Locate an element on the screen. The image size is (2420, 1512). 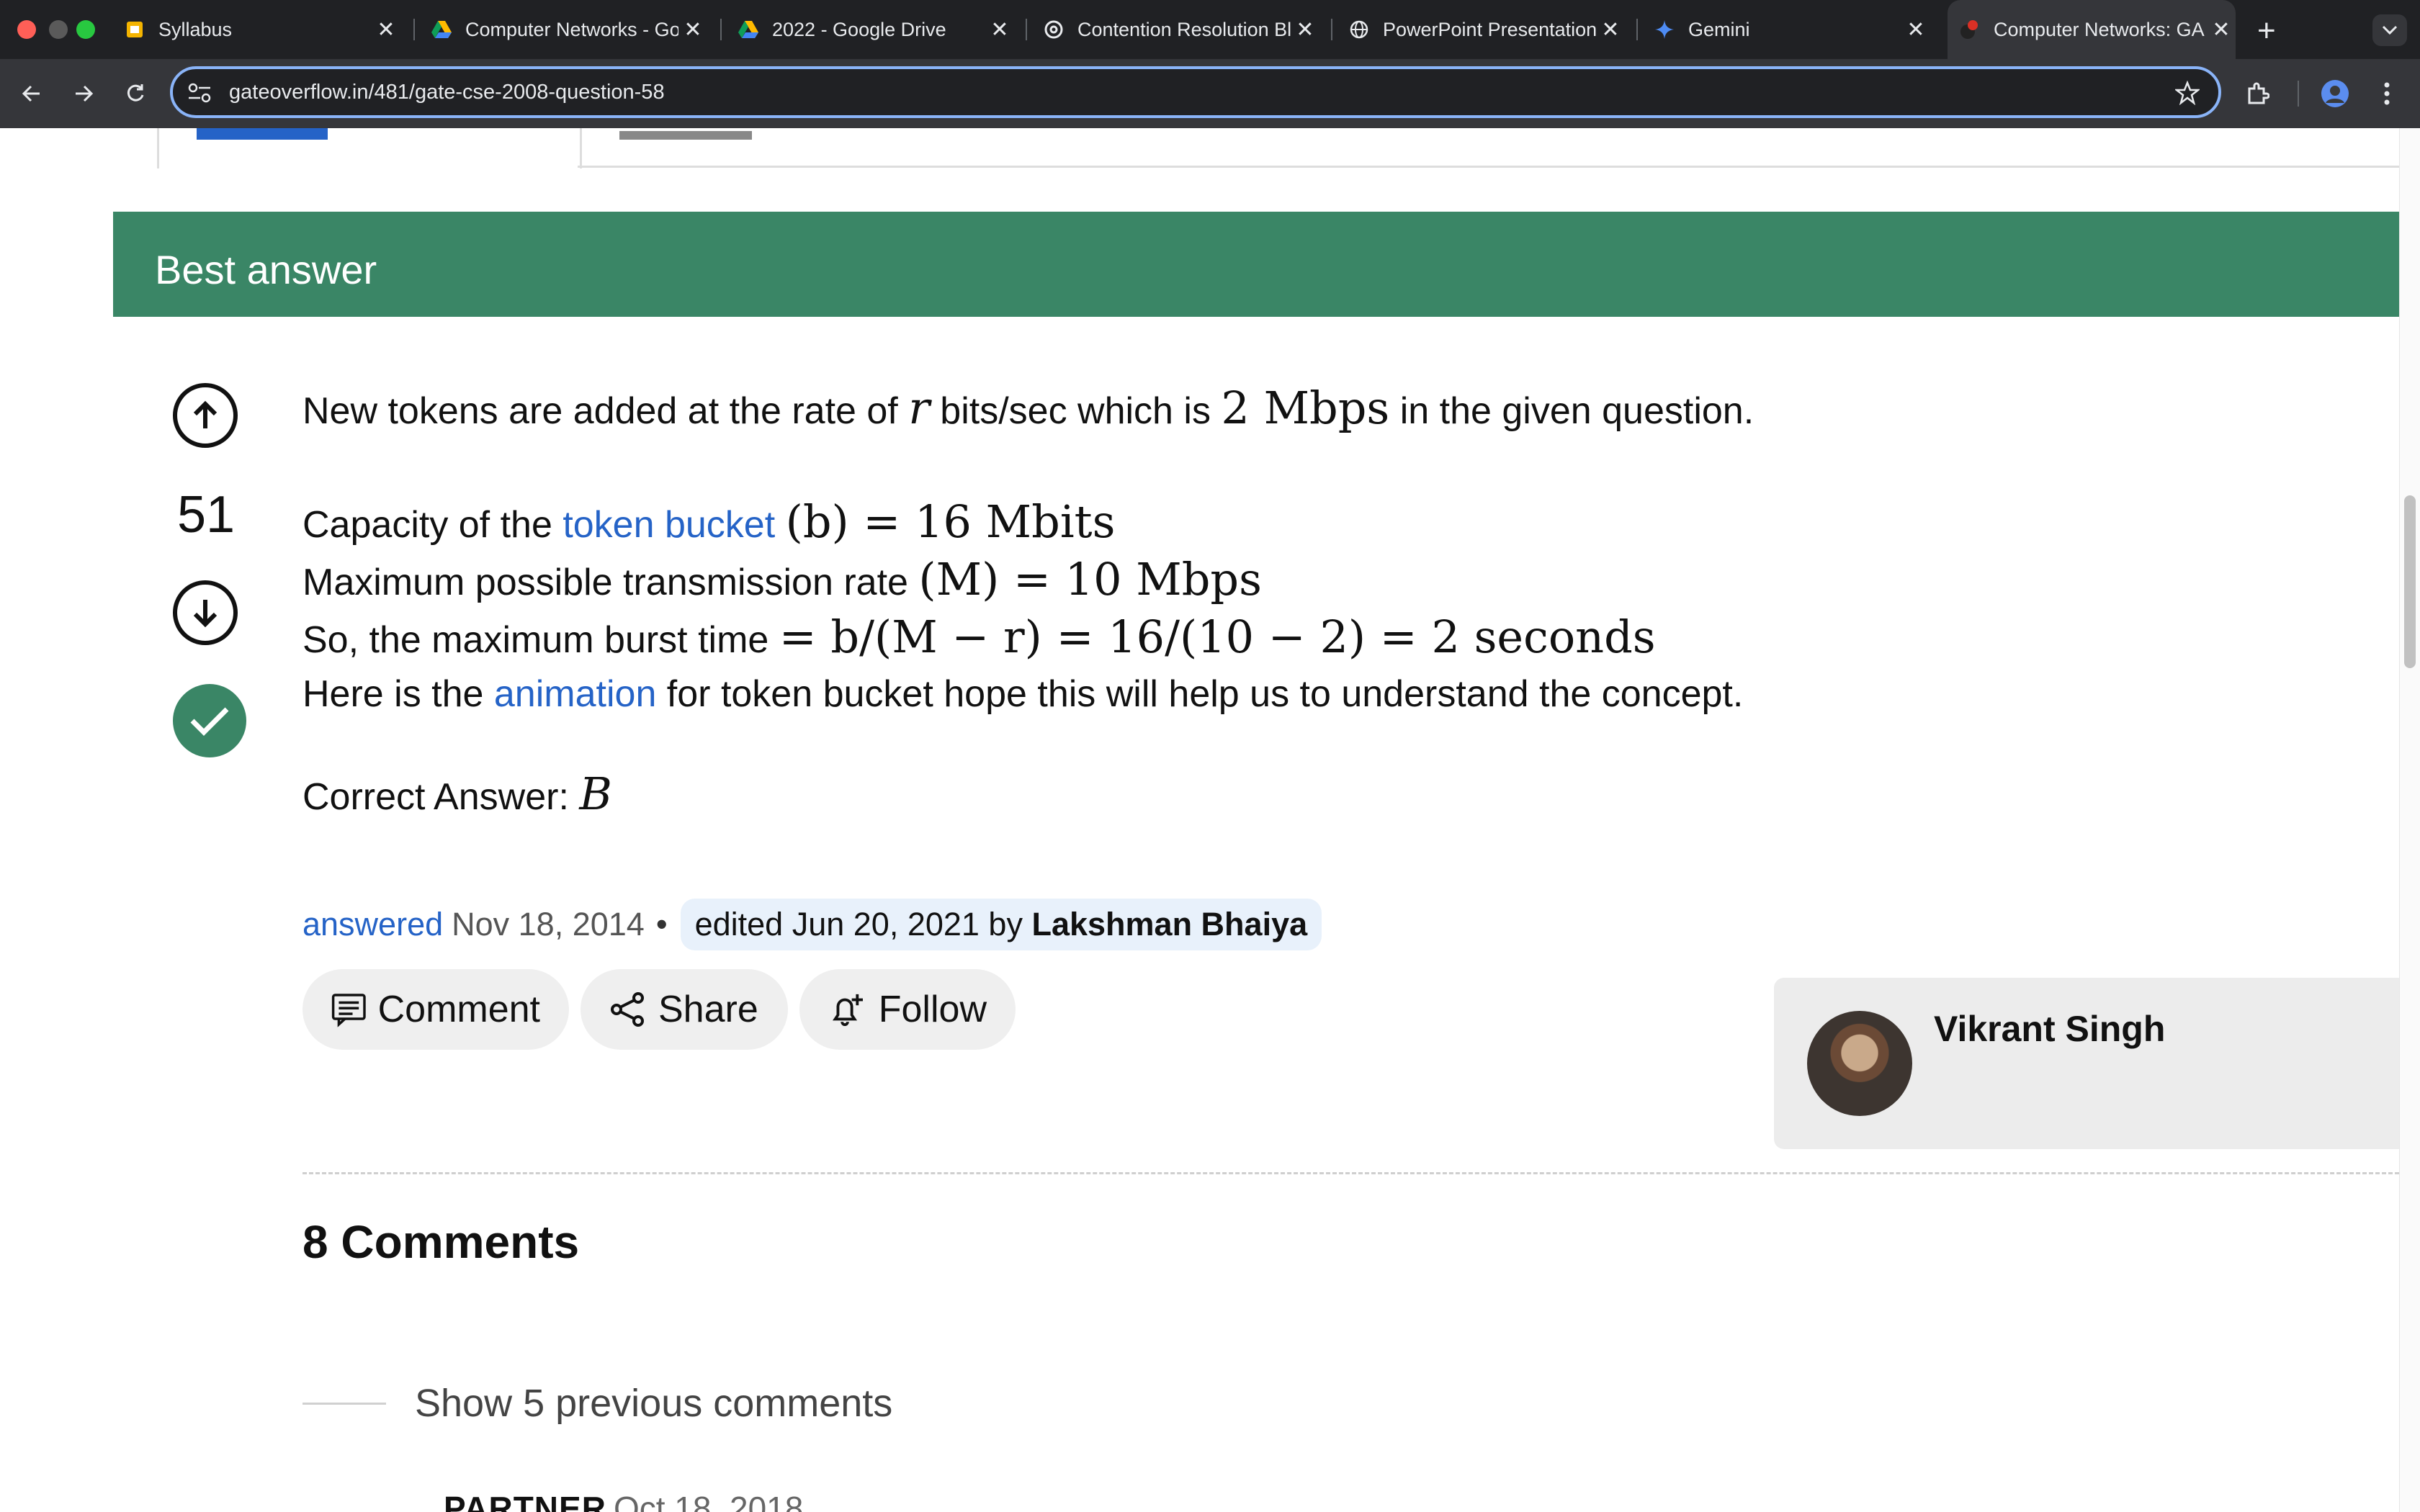
answered-link: answered is located at coordinates (372, 924).